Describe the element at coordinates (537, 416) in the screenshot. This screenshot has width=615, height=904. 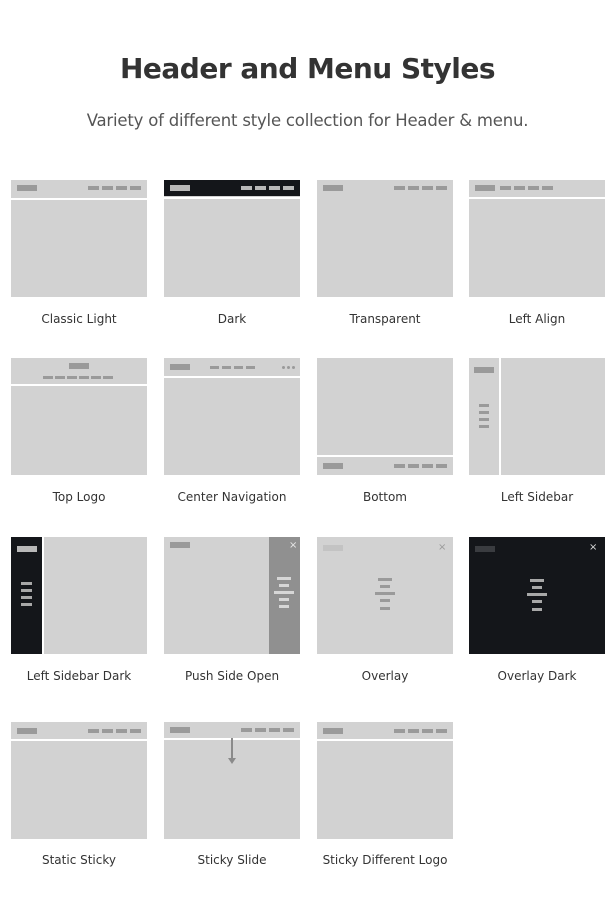
I see `thumbnail-left-sidebar` at that location.